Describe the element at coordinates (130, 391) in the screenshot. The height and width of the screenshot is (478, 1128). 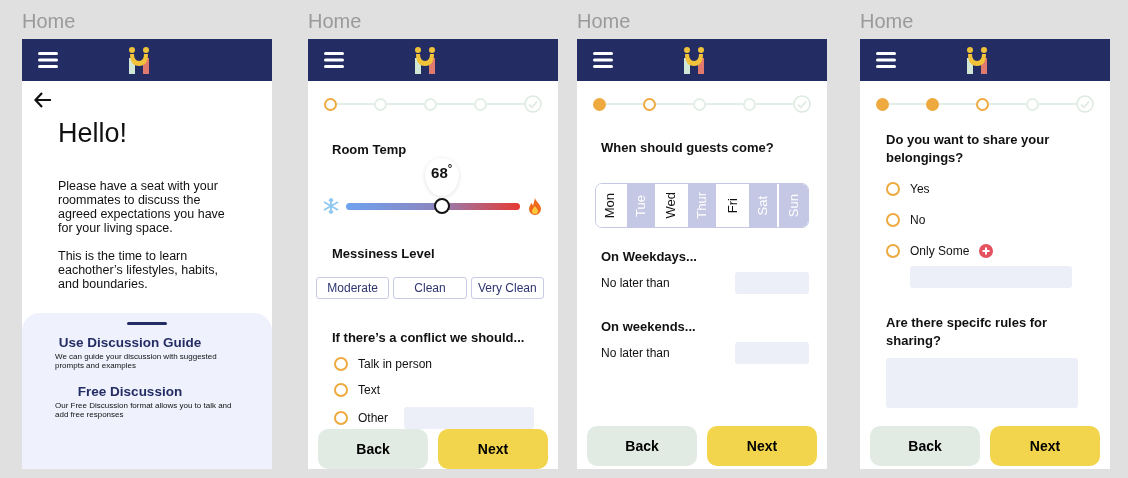
I see `option-title: Free Discussion` at that location.